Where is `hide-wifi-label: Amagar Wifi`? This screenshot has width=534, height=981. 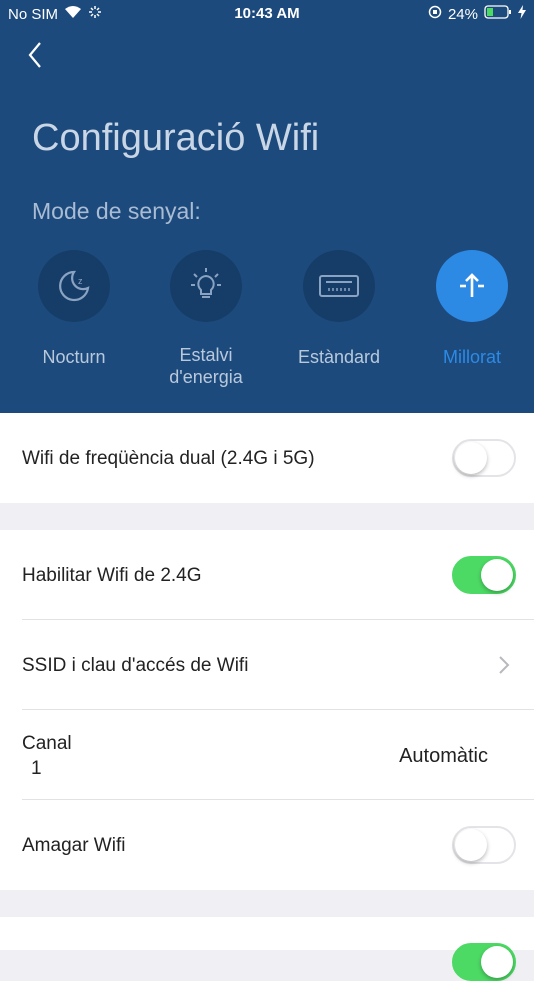
hide-wifi-label: Amagar Wifi is located at coordinates (74, 845).